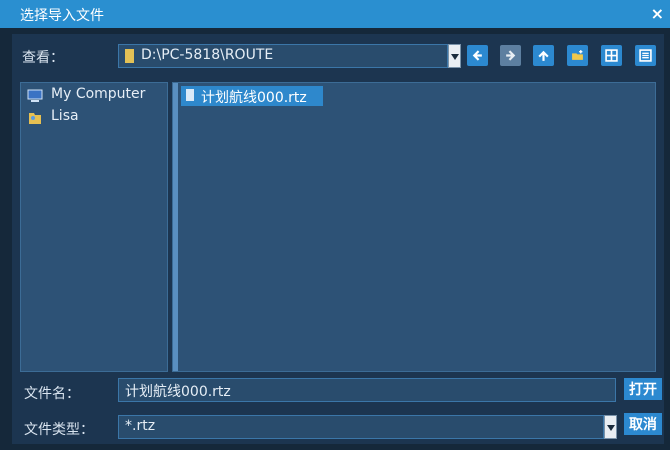 The height and width of the screenshot is (450, 670). Describe the element at coordinates (52, 394) in the screenshot. I see `file-name-label: 文件名：` at that location.